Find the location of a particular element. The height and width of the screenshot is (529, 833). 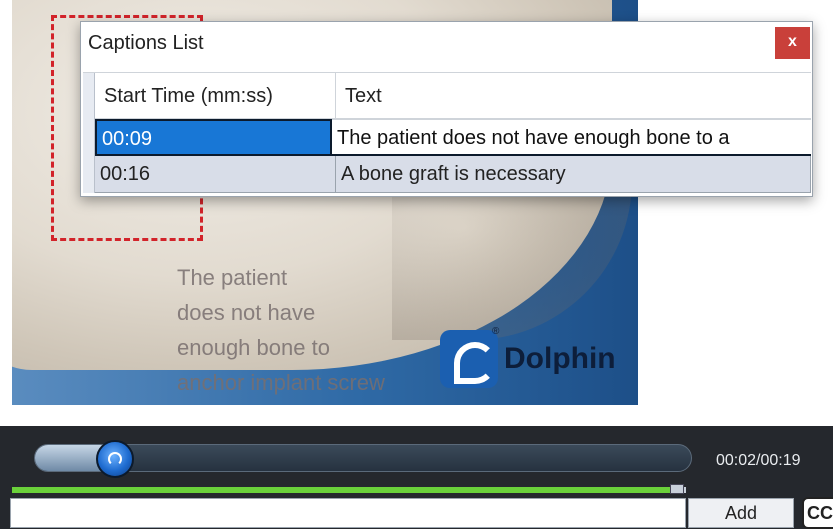

dolphin-icon is located at coordinates (469, 359).